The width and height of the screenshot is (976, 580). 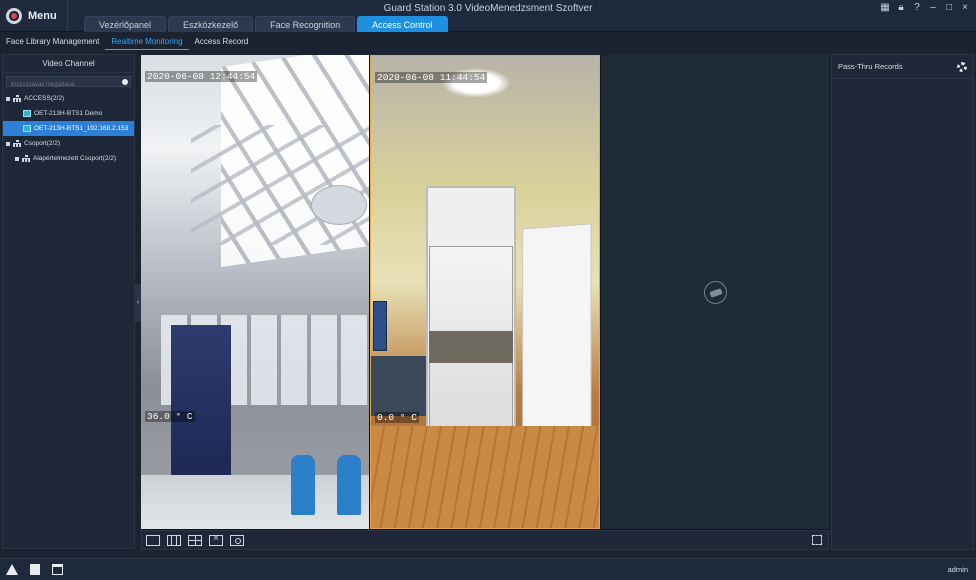 I want to click on tree-node-label: OET-213H-BTS1 Demo, so click(x=68, y=113).